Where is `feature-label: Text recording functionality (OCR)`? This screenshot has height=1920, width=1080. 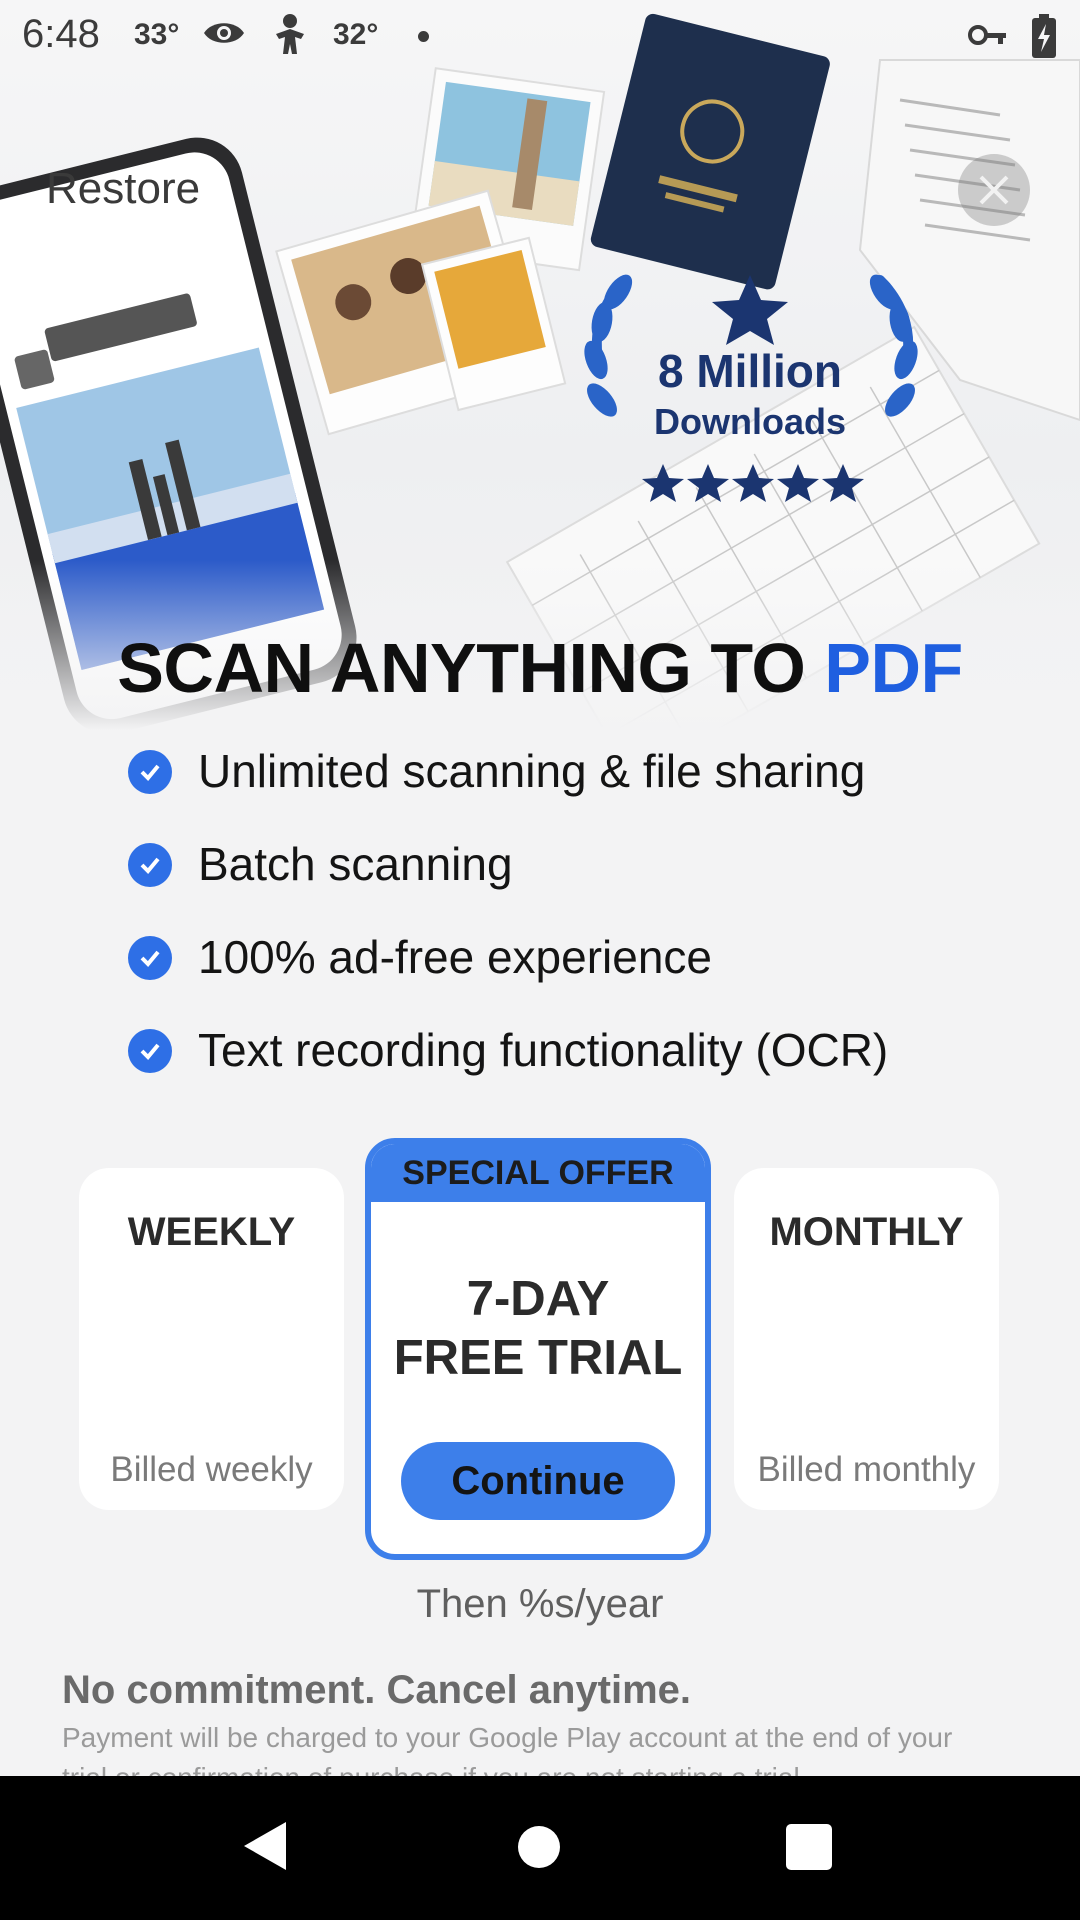
feature-label: Text recording functionality (OCR) is located at coordinates (543, 1050).